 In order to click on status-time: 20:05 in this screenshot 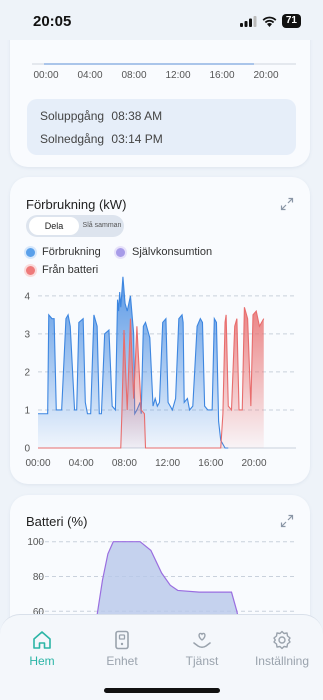, I will do `click(52, 21)`.